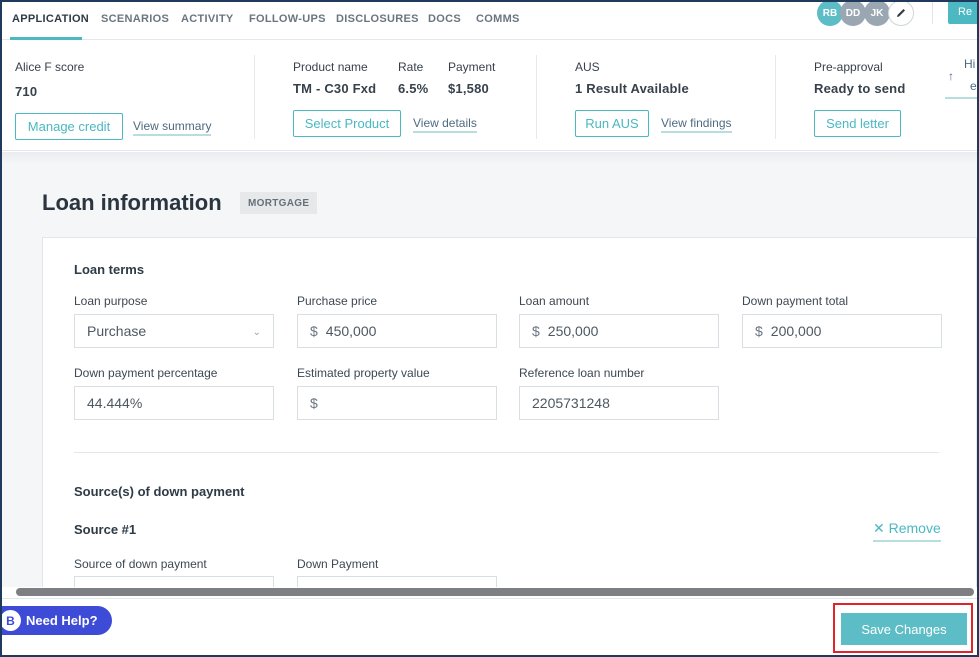 The height and width of the screenshot is (657, 979). I want to click on payment-value: $1,580, so click(468, 88).